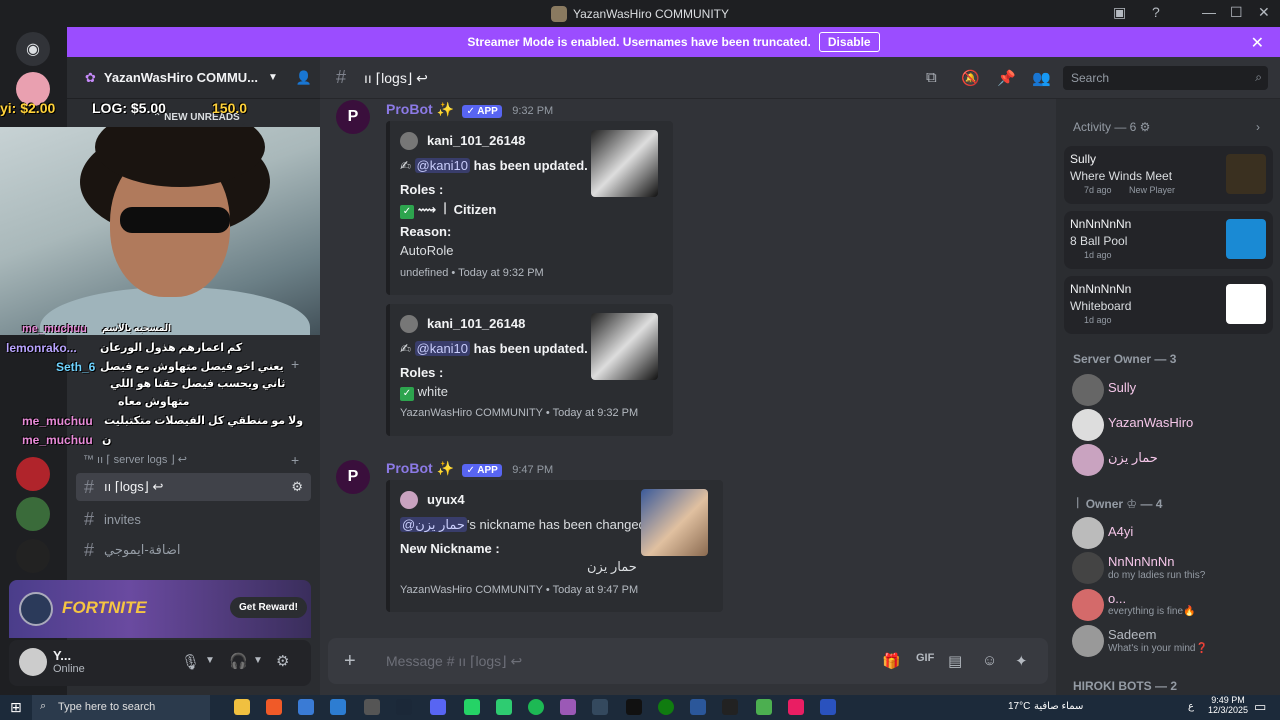  I want to click on member-name: Sully, so click(1122, 387).